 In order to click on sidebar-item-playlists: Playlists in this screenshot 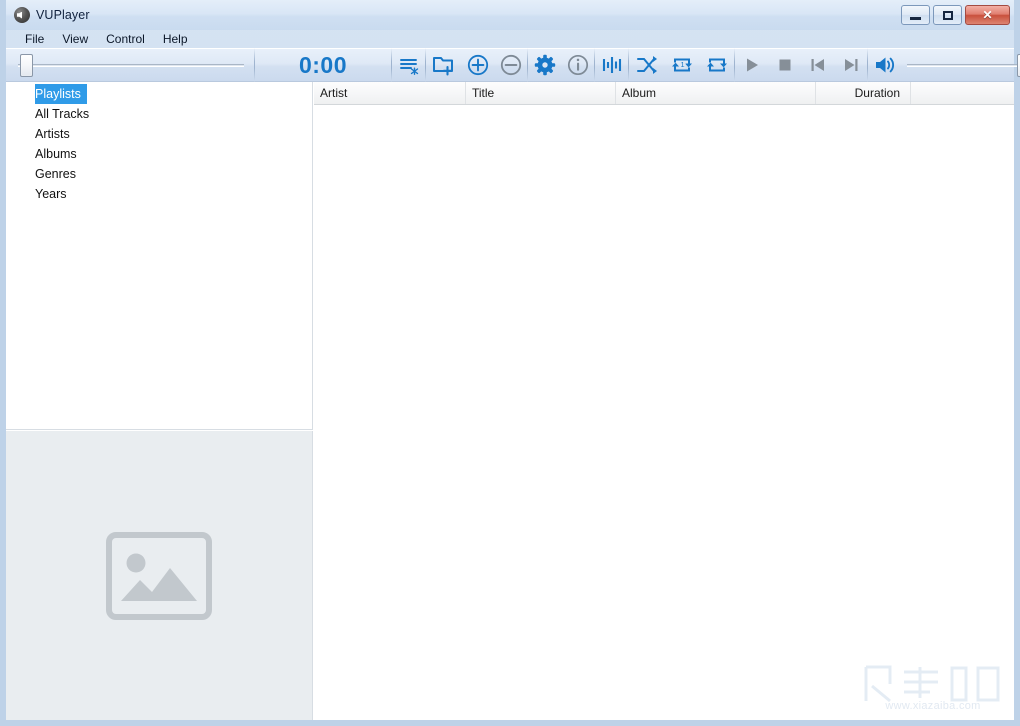, I will do `click(61, 94)`.